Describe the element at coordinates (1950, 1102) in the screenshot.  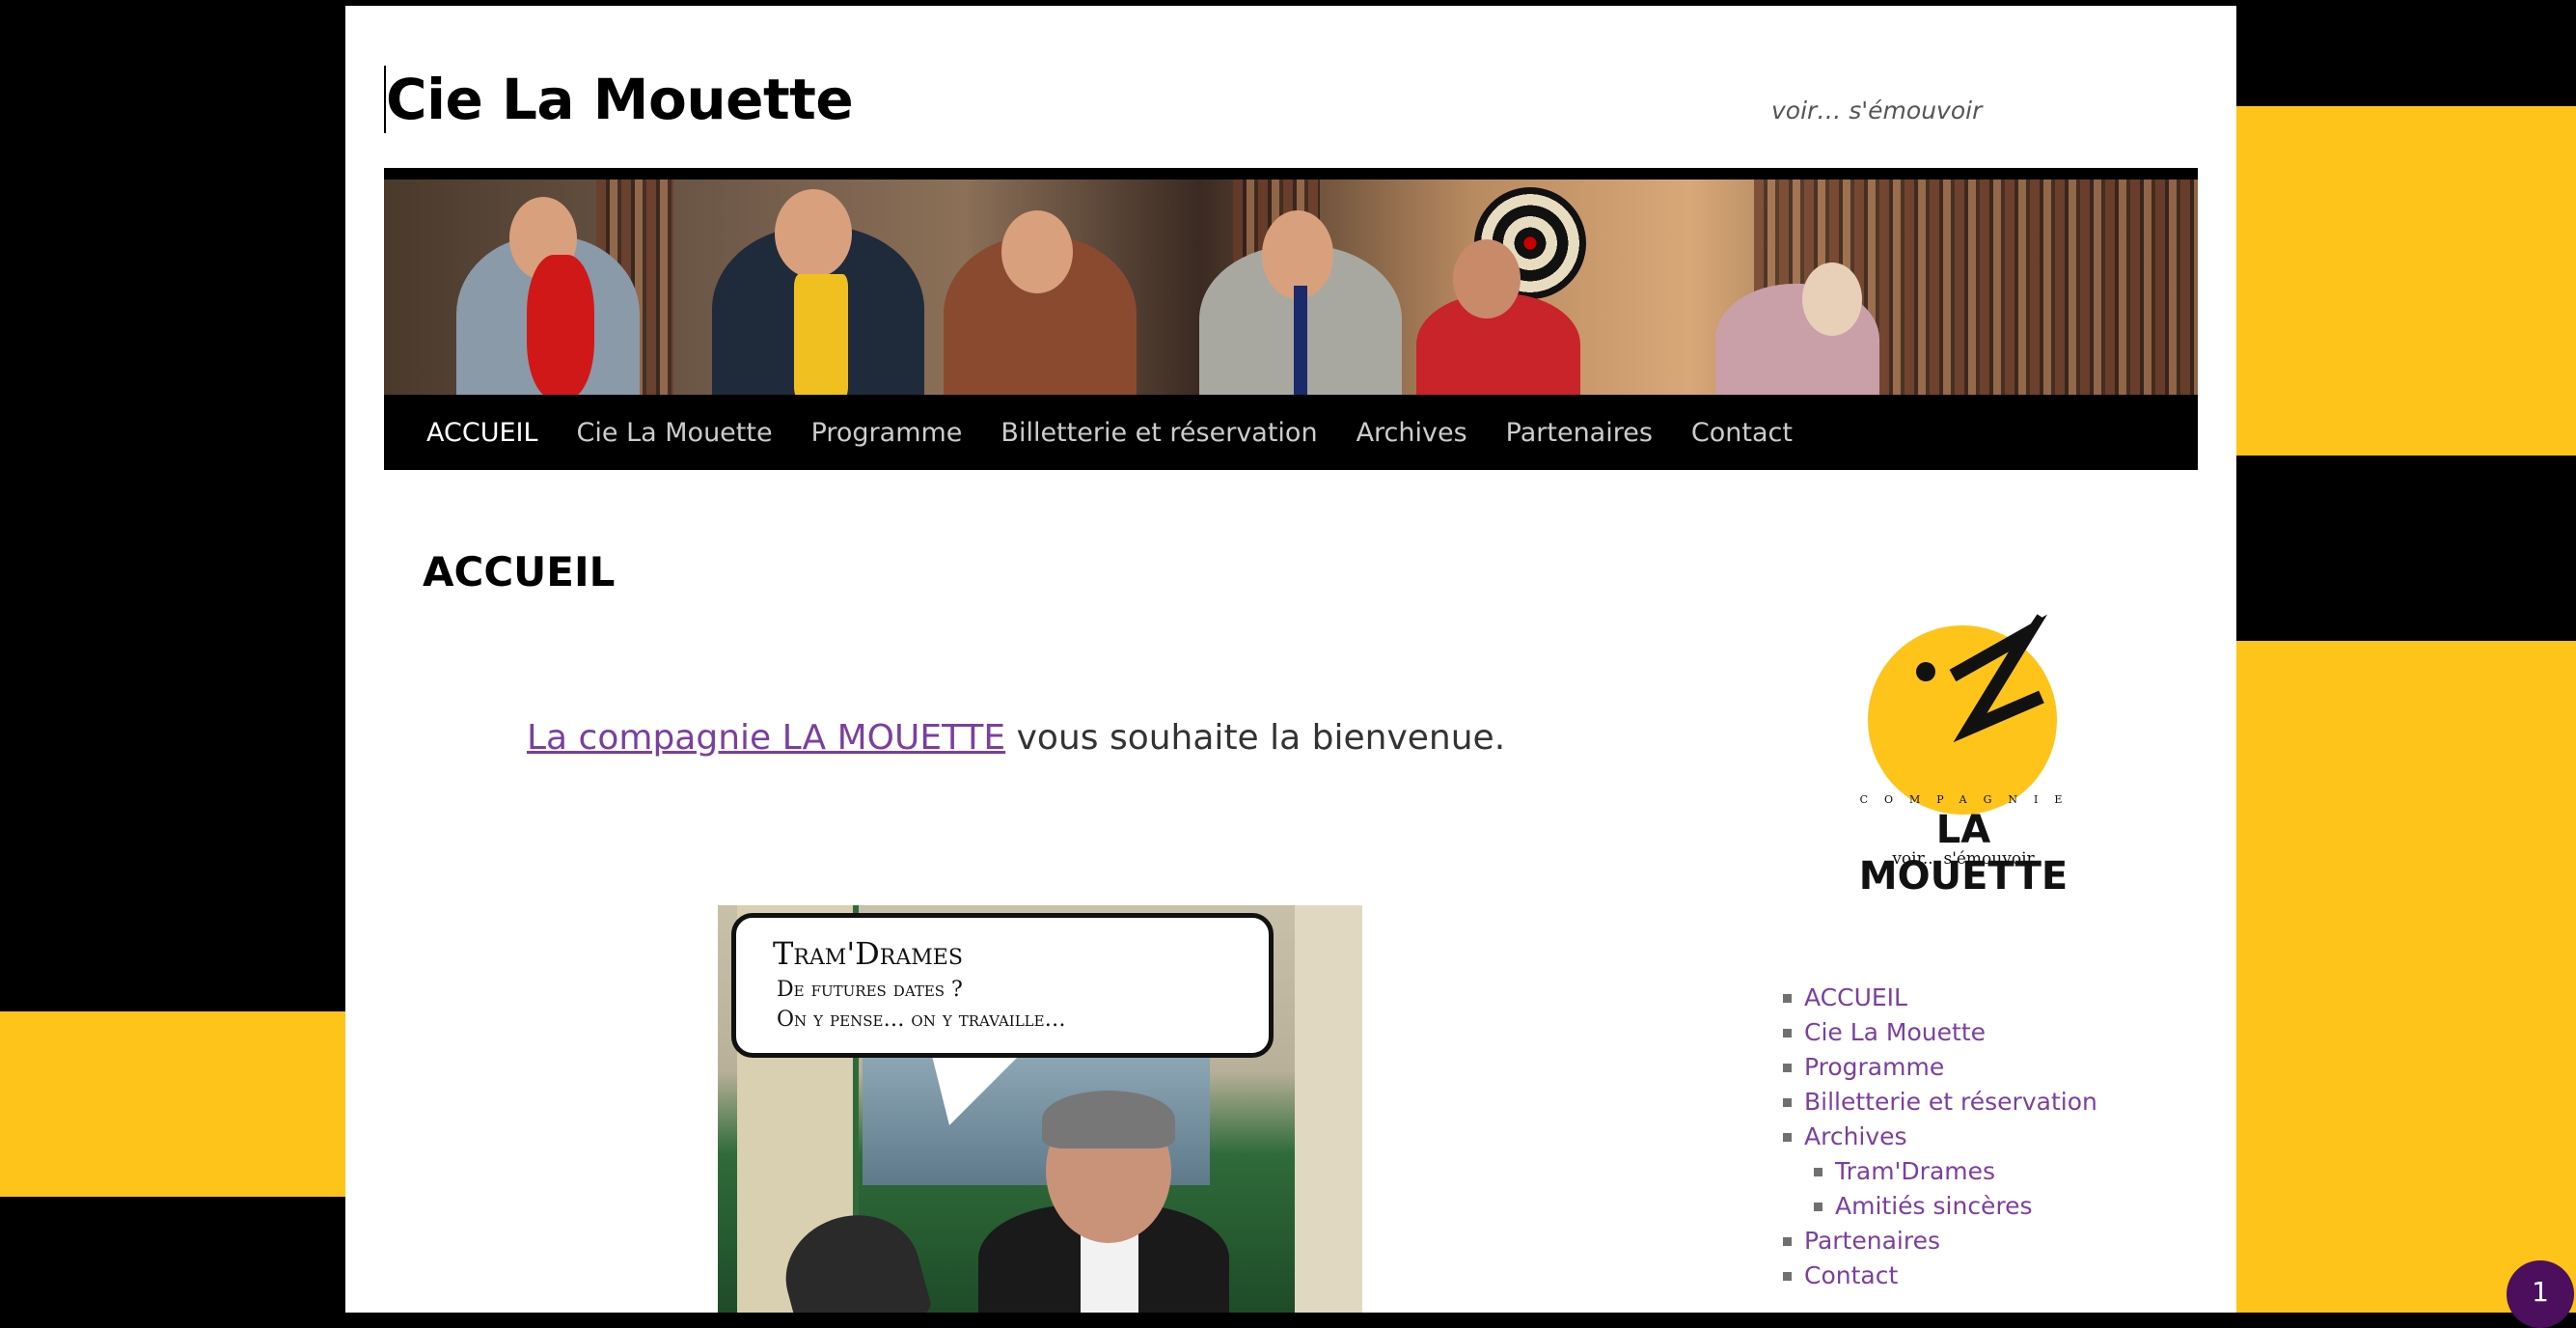
I see `sidebar-link-billetterie: Billetterie et réservation` at that location.